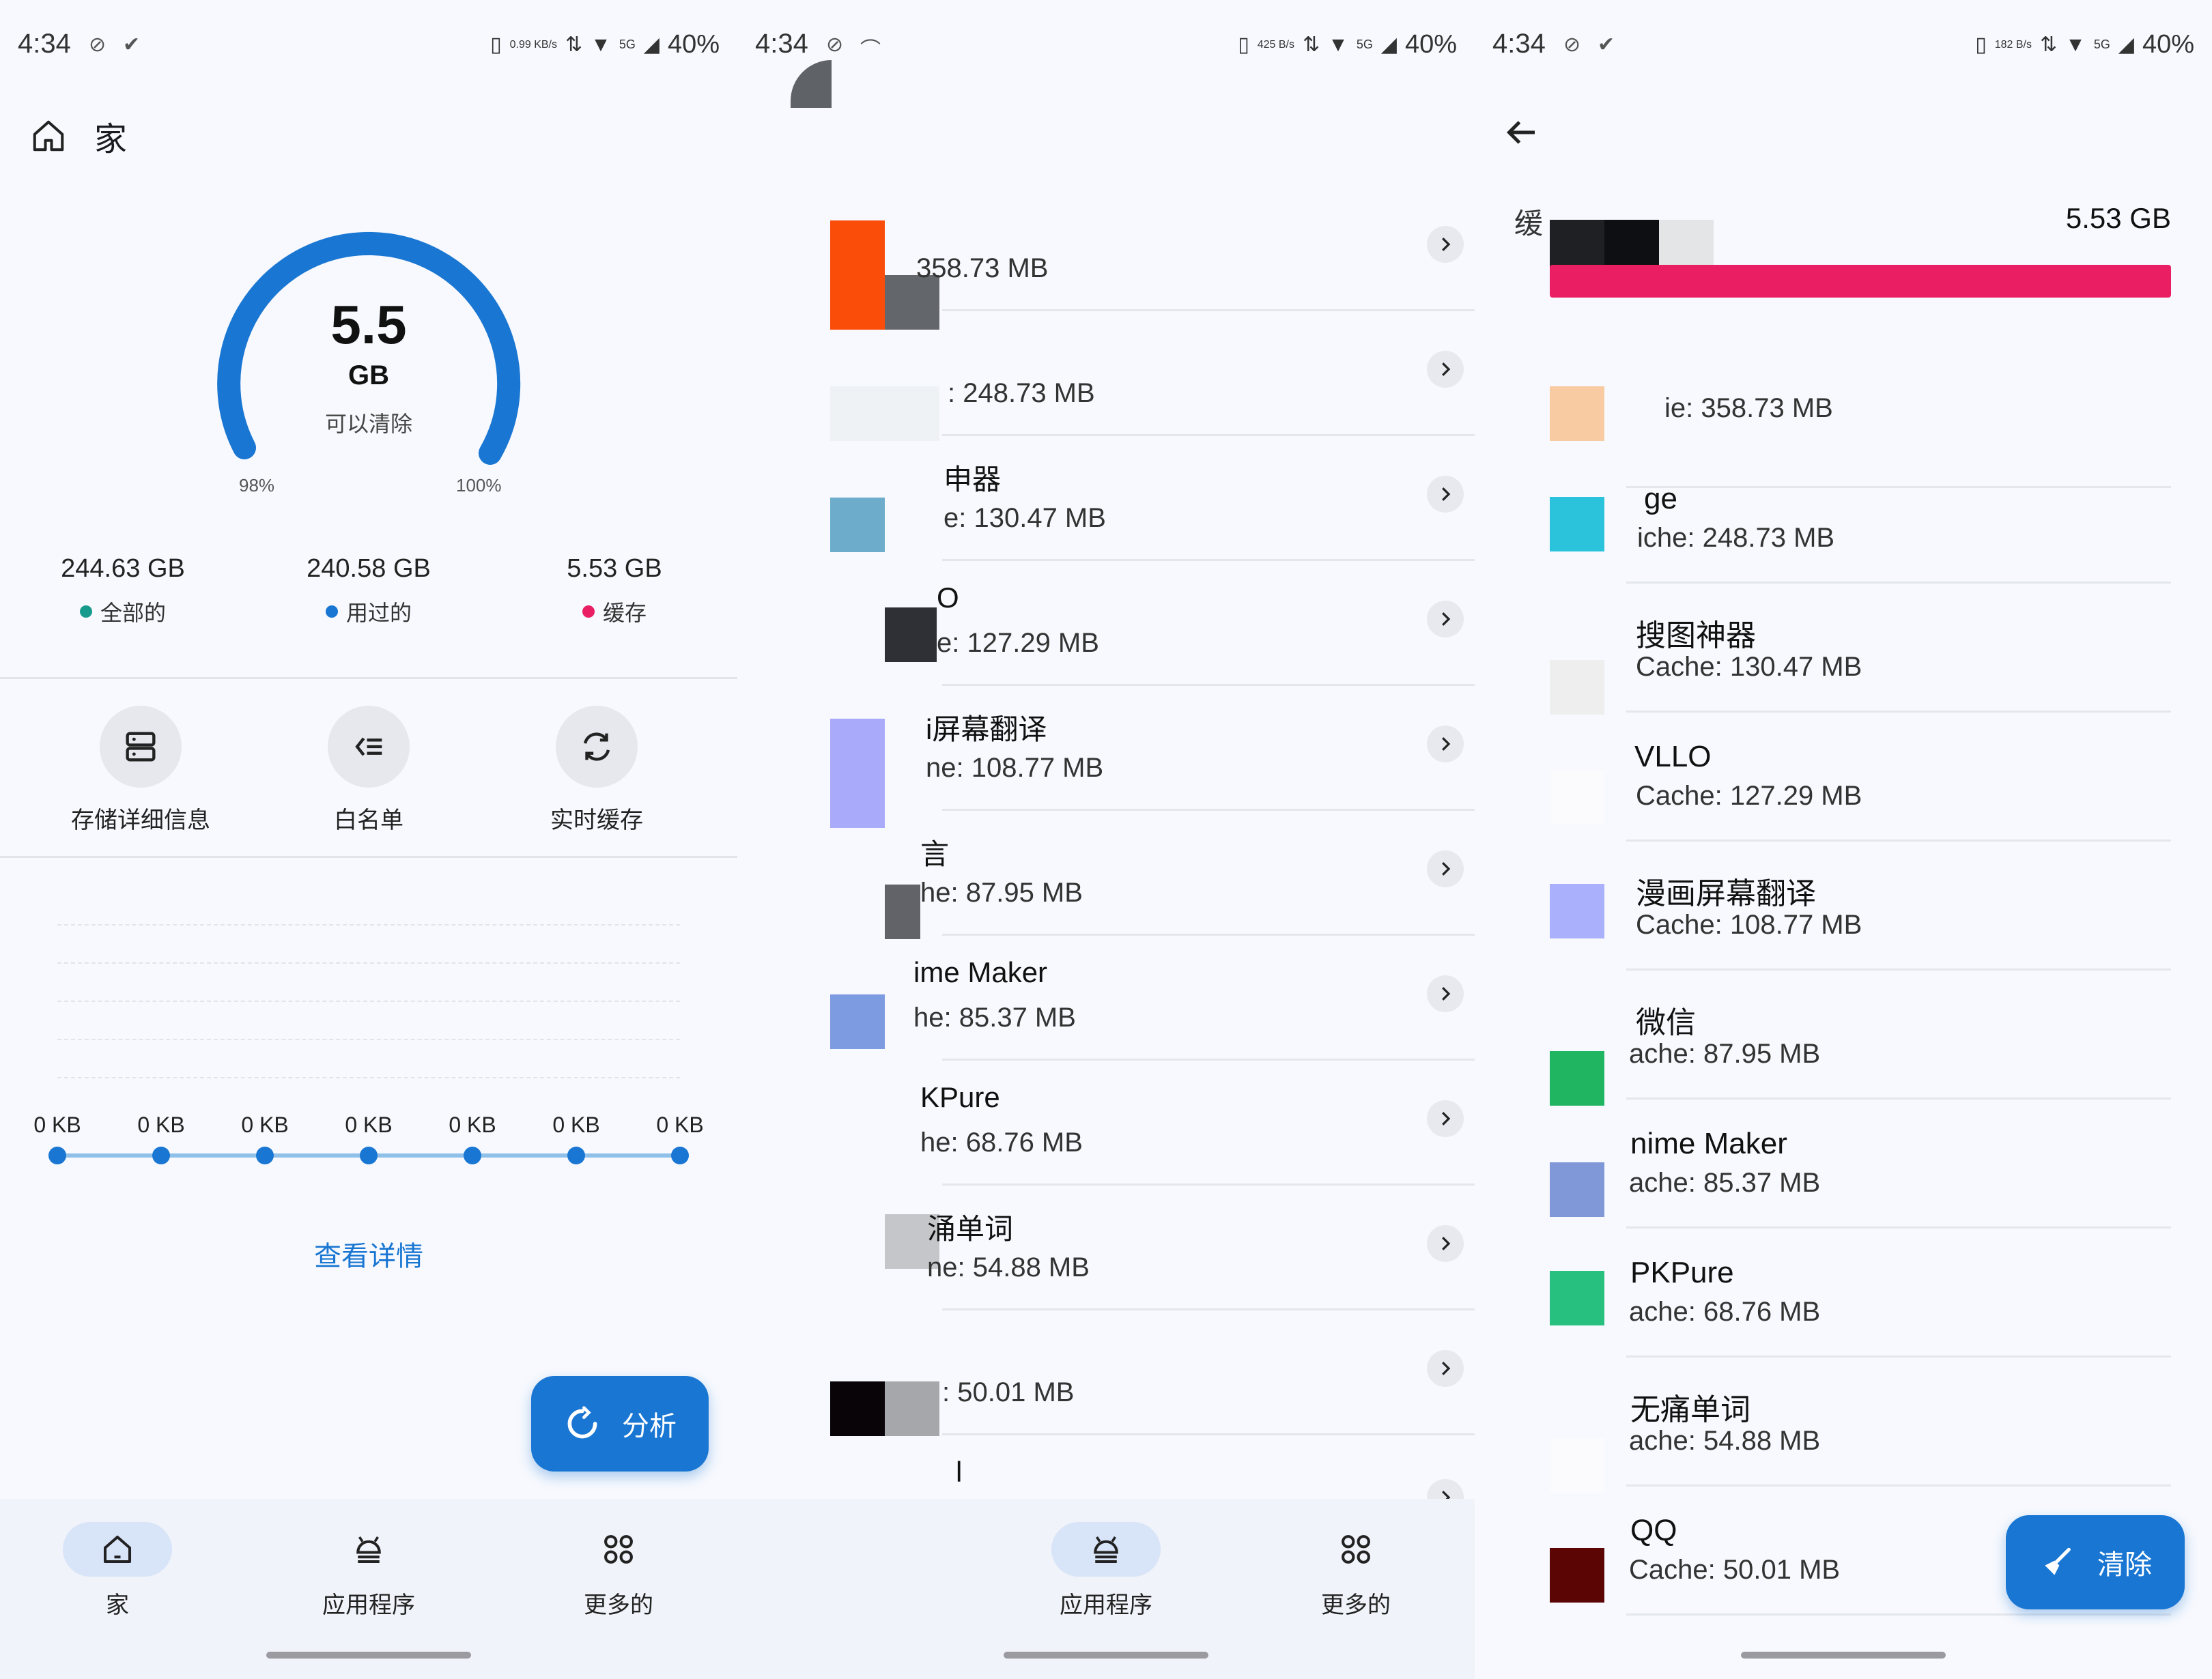 This screenshot has height=1679, width=2212. I want to click on action-label: 实时缓存, so click(596, 820).